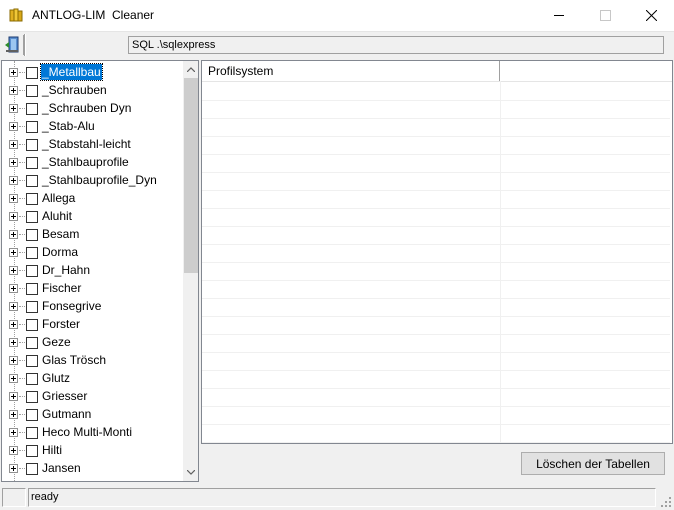  I want to click on tree-item: _Stab-Alu, so click(93, 126).